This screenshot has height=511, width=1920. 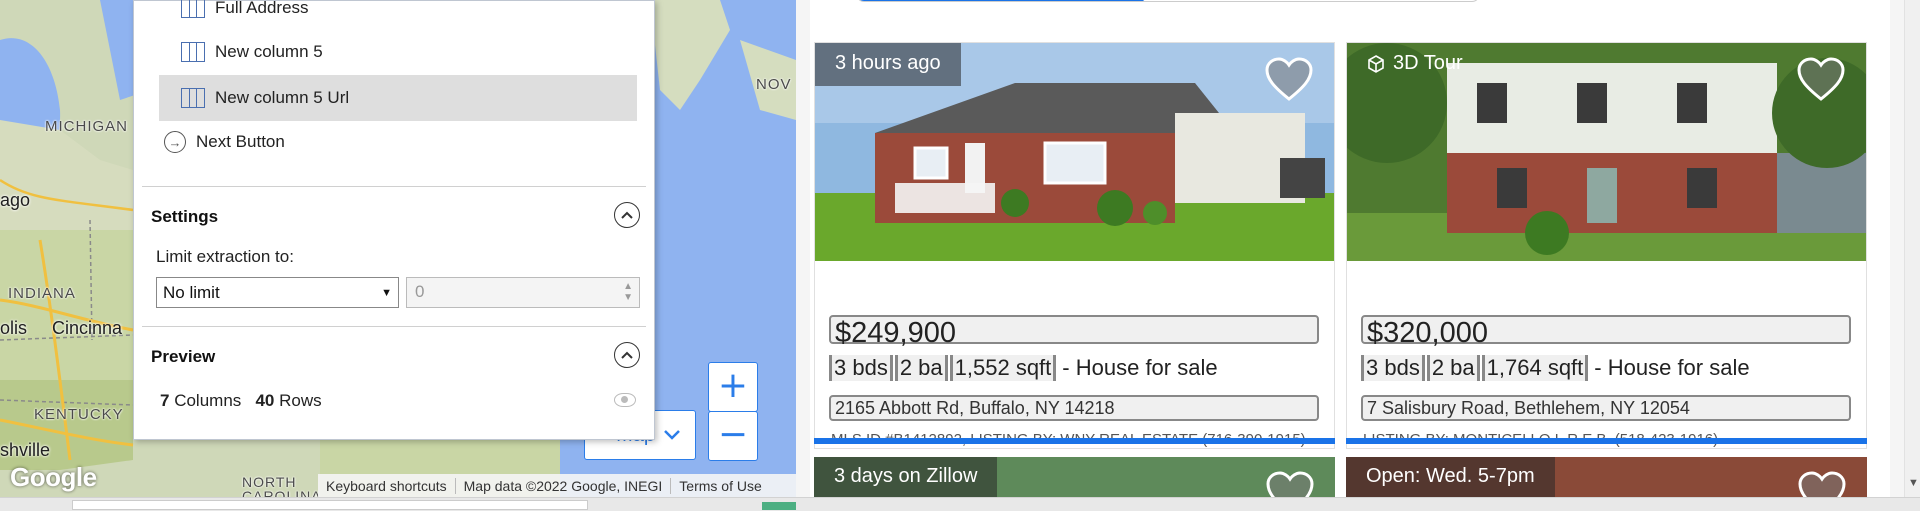 I want to click on rows-count: 40, so click(x=265, y=400).